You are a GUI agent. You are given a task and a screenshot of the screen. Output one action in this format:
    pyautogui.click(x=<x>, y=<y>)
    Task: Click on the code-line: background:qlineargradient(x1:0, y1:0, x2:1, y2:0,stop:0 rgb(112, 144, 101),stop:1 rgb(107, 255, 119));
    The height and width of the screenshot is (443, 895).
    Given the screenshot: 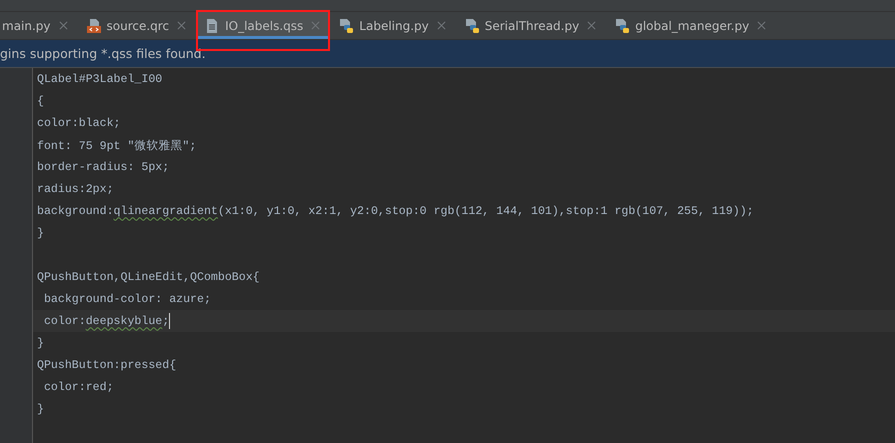 What is the action you would take?
    pyautogui.click(x=395, y=212)
    